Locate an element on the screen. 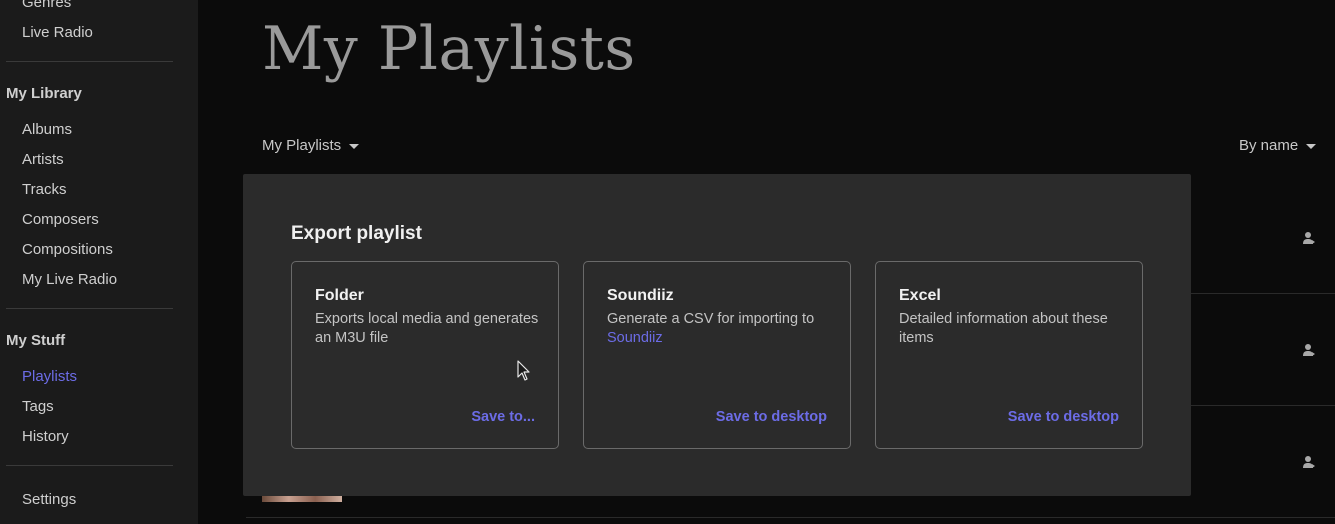 This screenshot has height=524, width=1335. card-title: Soundiiz is located at coordinates (640, 295).